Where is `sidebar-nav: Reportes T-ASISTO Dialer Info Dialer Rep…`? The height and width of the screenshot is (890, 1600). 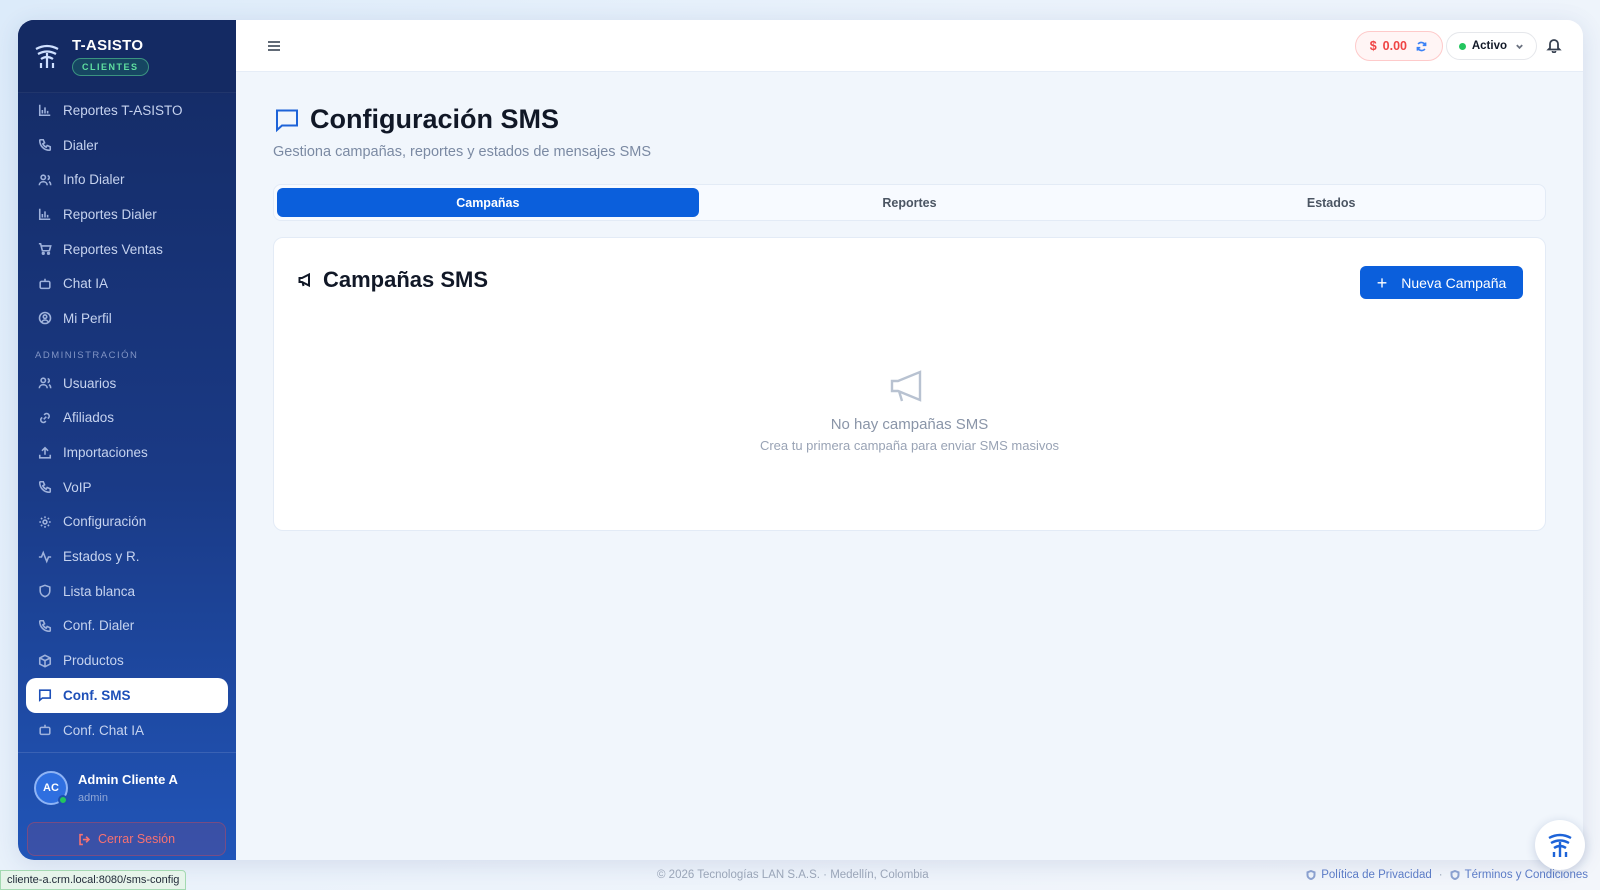
sidebar-nav: Reportes T-ASISTO Dialer Info Dialer Rep… is located at coordinates (127, 420).